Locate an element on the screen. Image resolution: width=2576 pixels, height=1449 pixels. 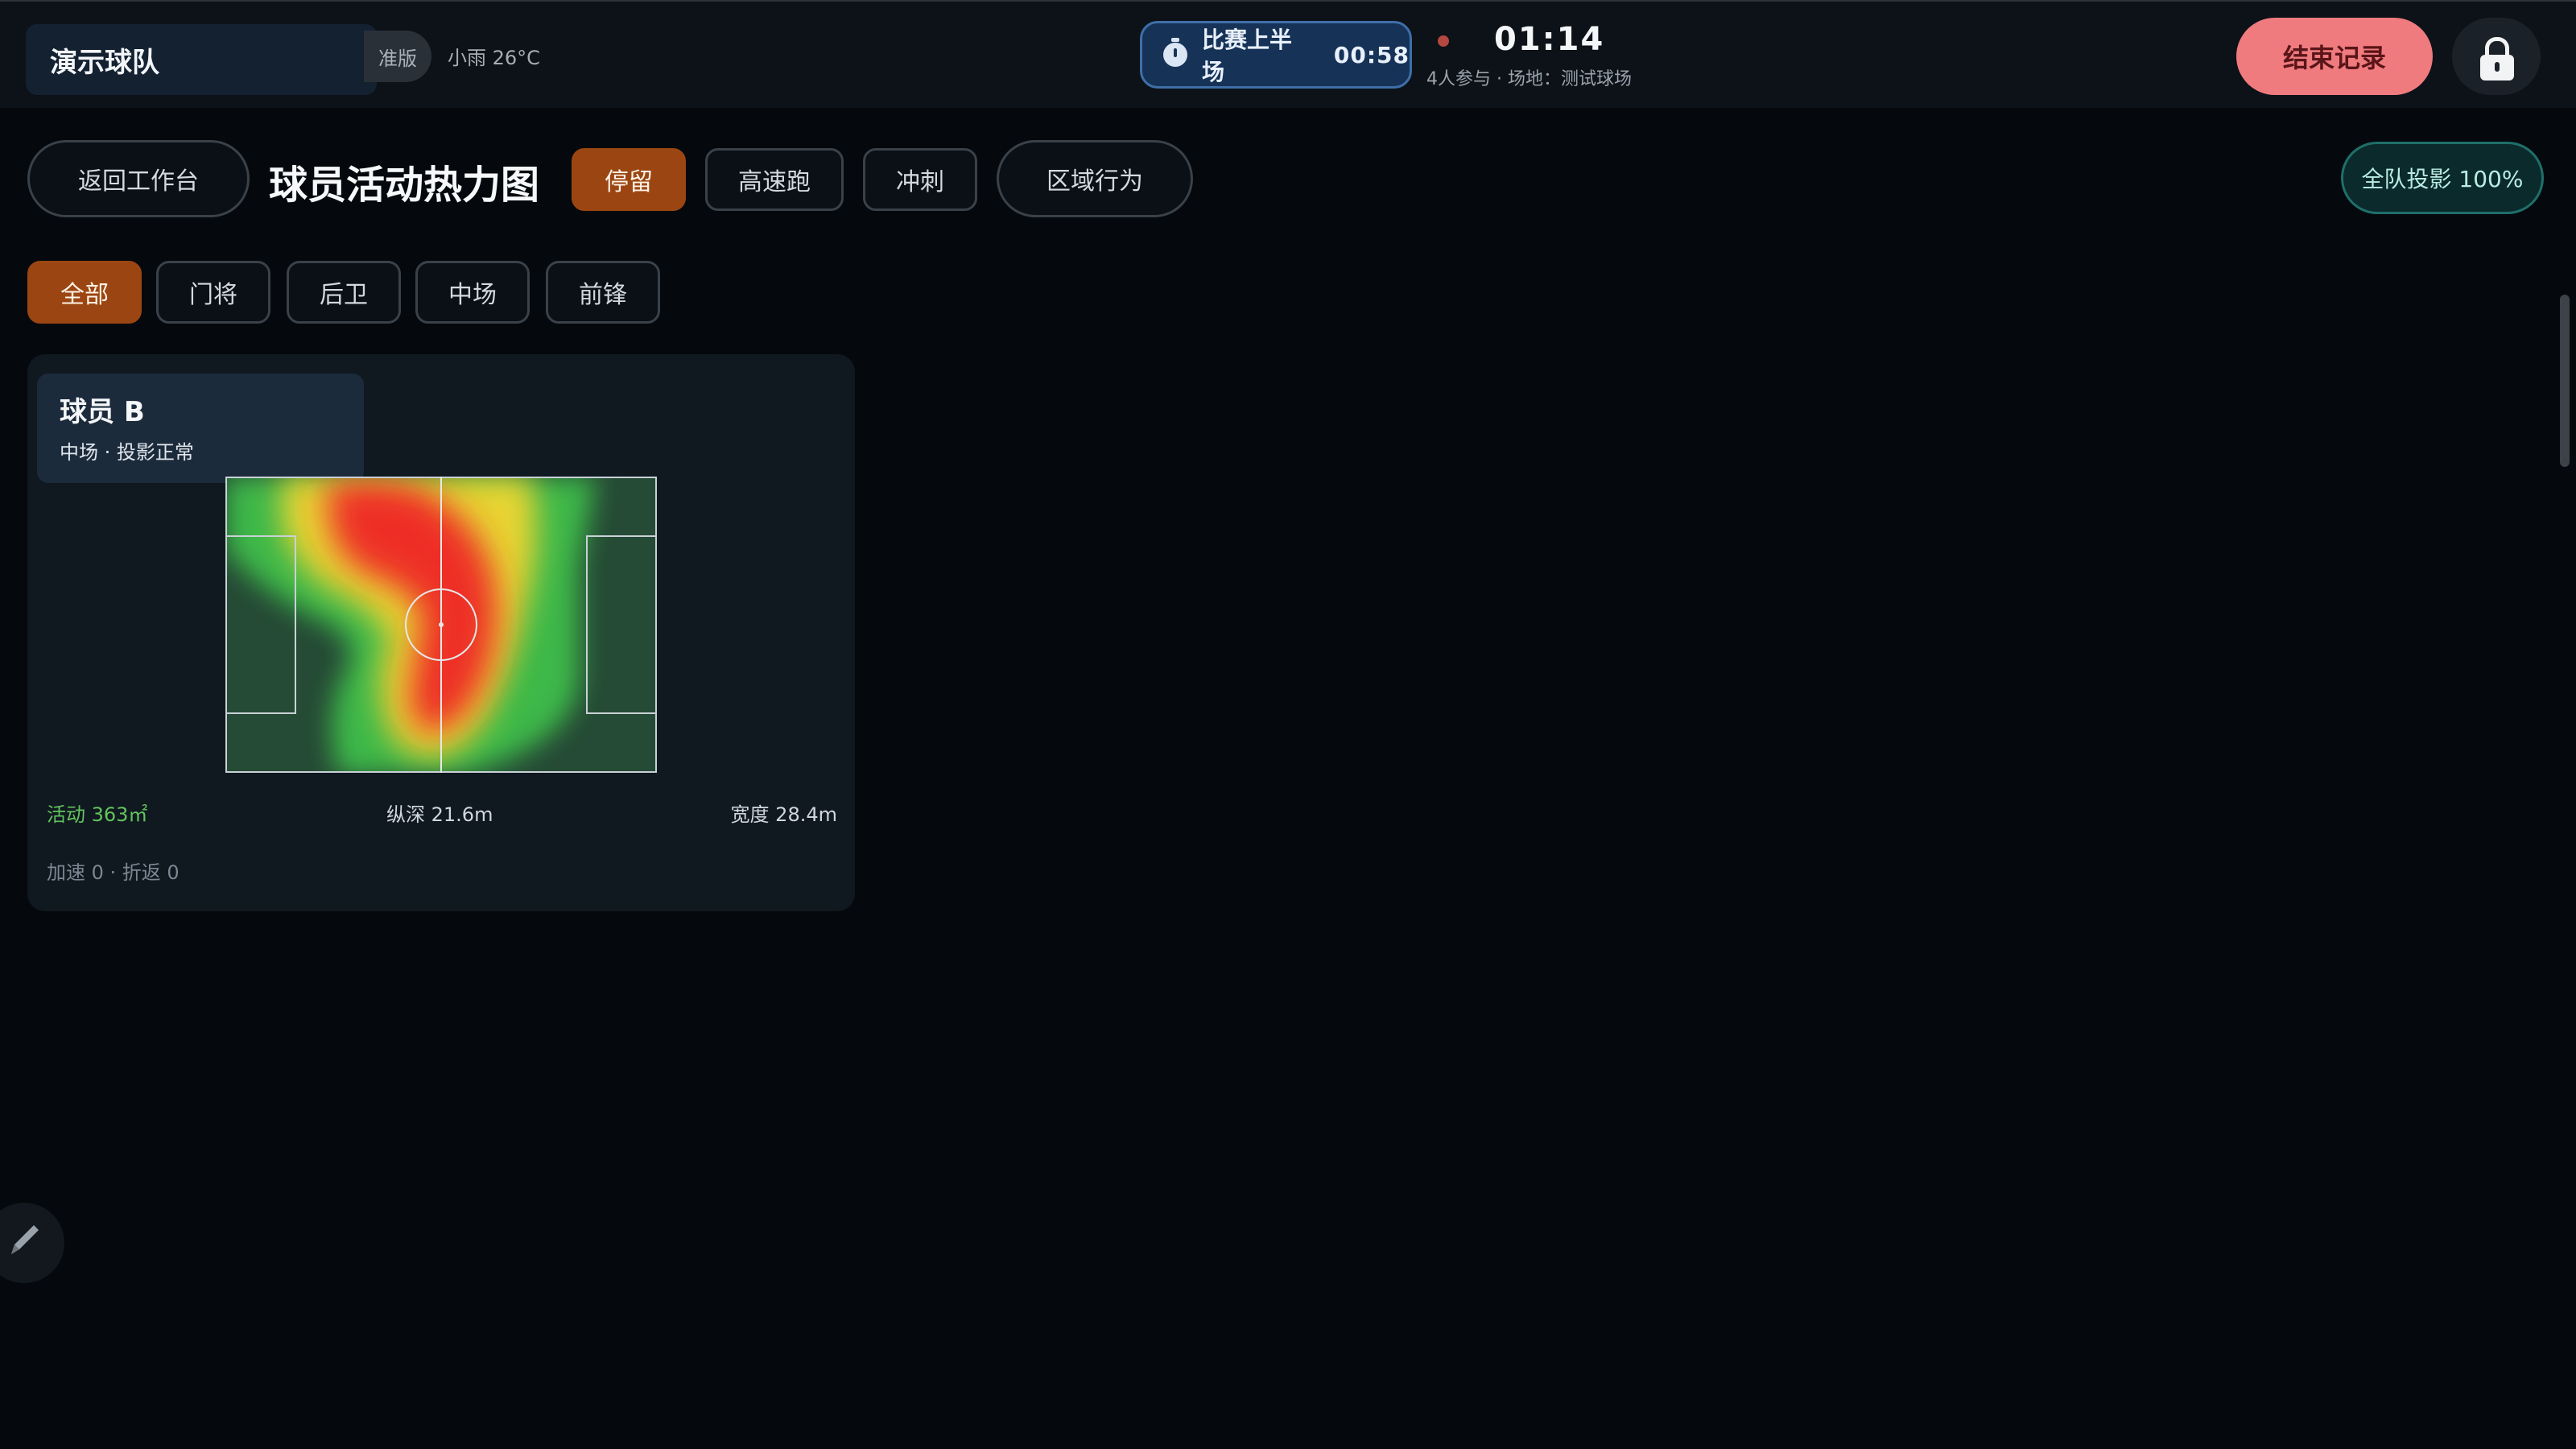
center-spot is located at coordinates (442, 624).